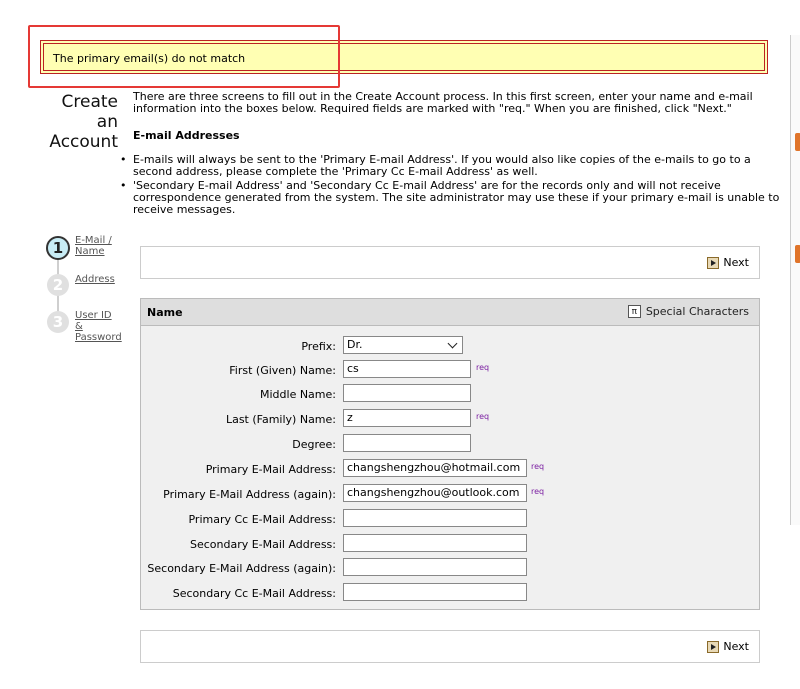  I want to click on secondary-email-again-row: Secondary E-Mail Address (again):, so click(451, 569).